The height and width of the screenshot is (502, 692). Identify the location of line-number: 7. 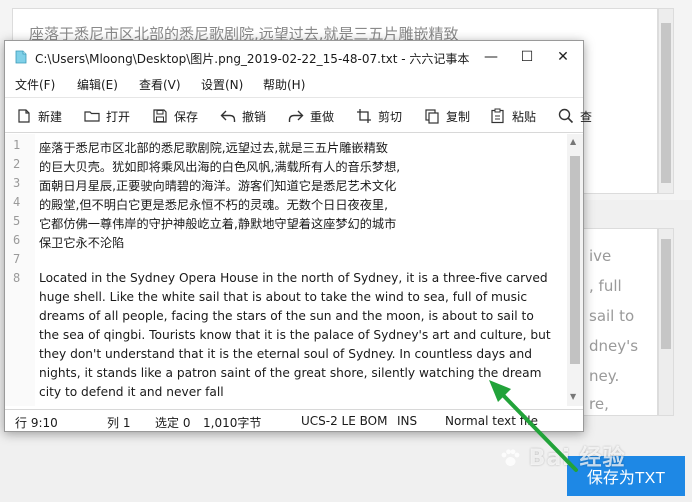
(17, 259).